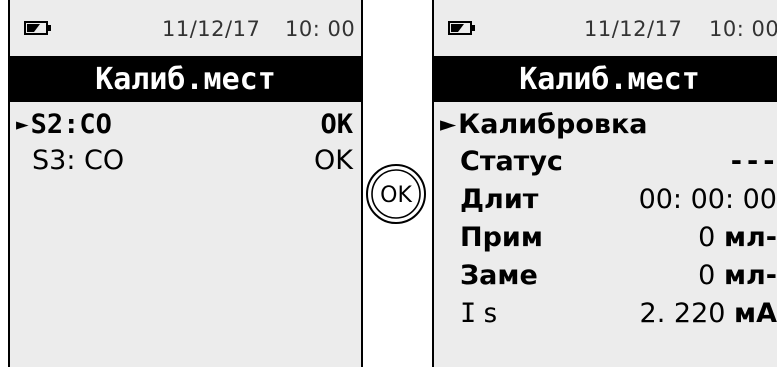  I want to click on ok-button: OK, so click(396, 194).